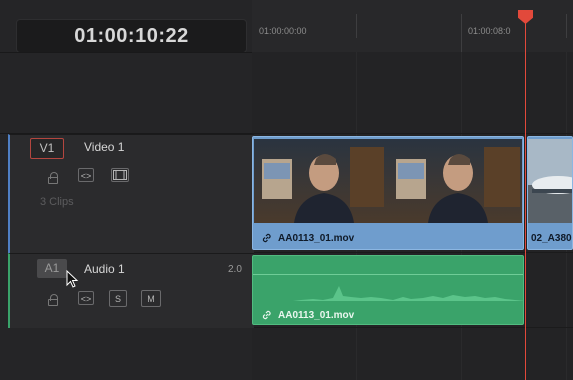 This screenshot has width=573, height=380. Describe the element at coordinates (388, 274) in the screenshot. I see `audio-level-line` at that location.